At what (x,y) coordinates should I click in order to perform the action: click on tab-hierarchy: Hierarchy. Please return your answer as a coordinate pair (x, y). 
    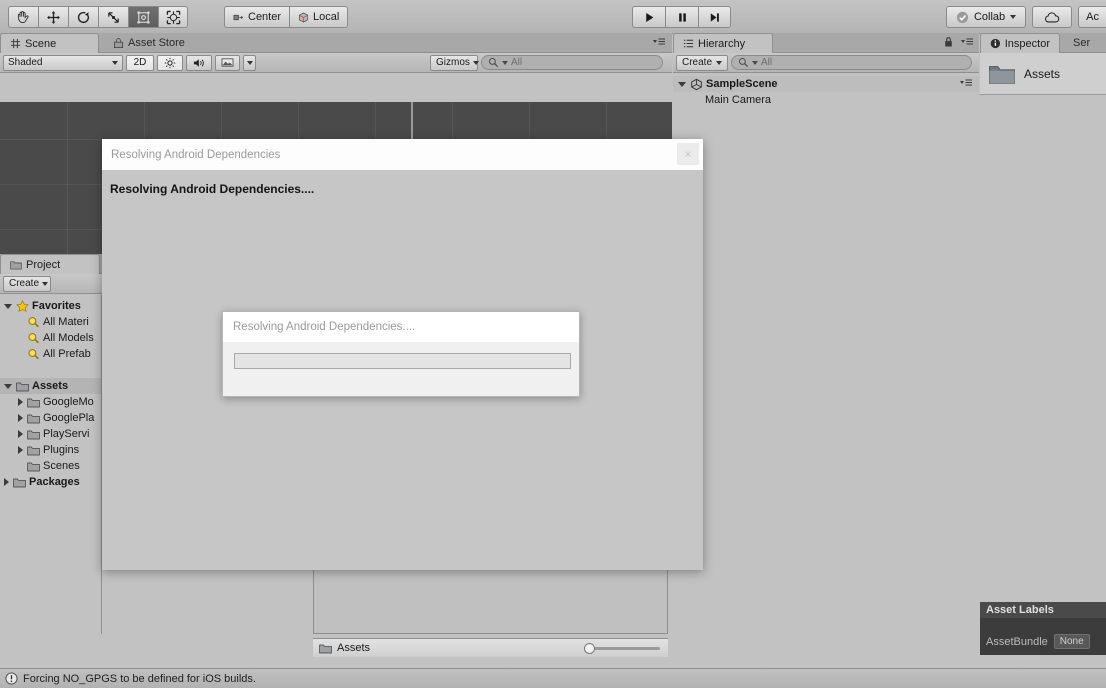
    Looking at the image, I should click on (723, 43).